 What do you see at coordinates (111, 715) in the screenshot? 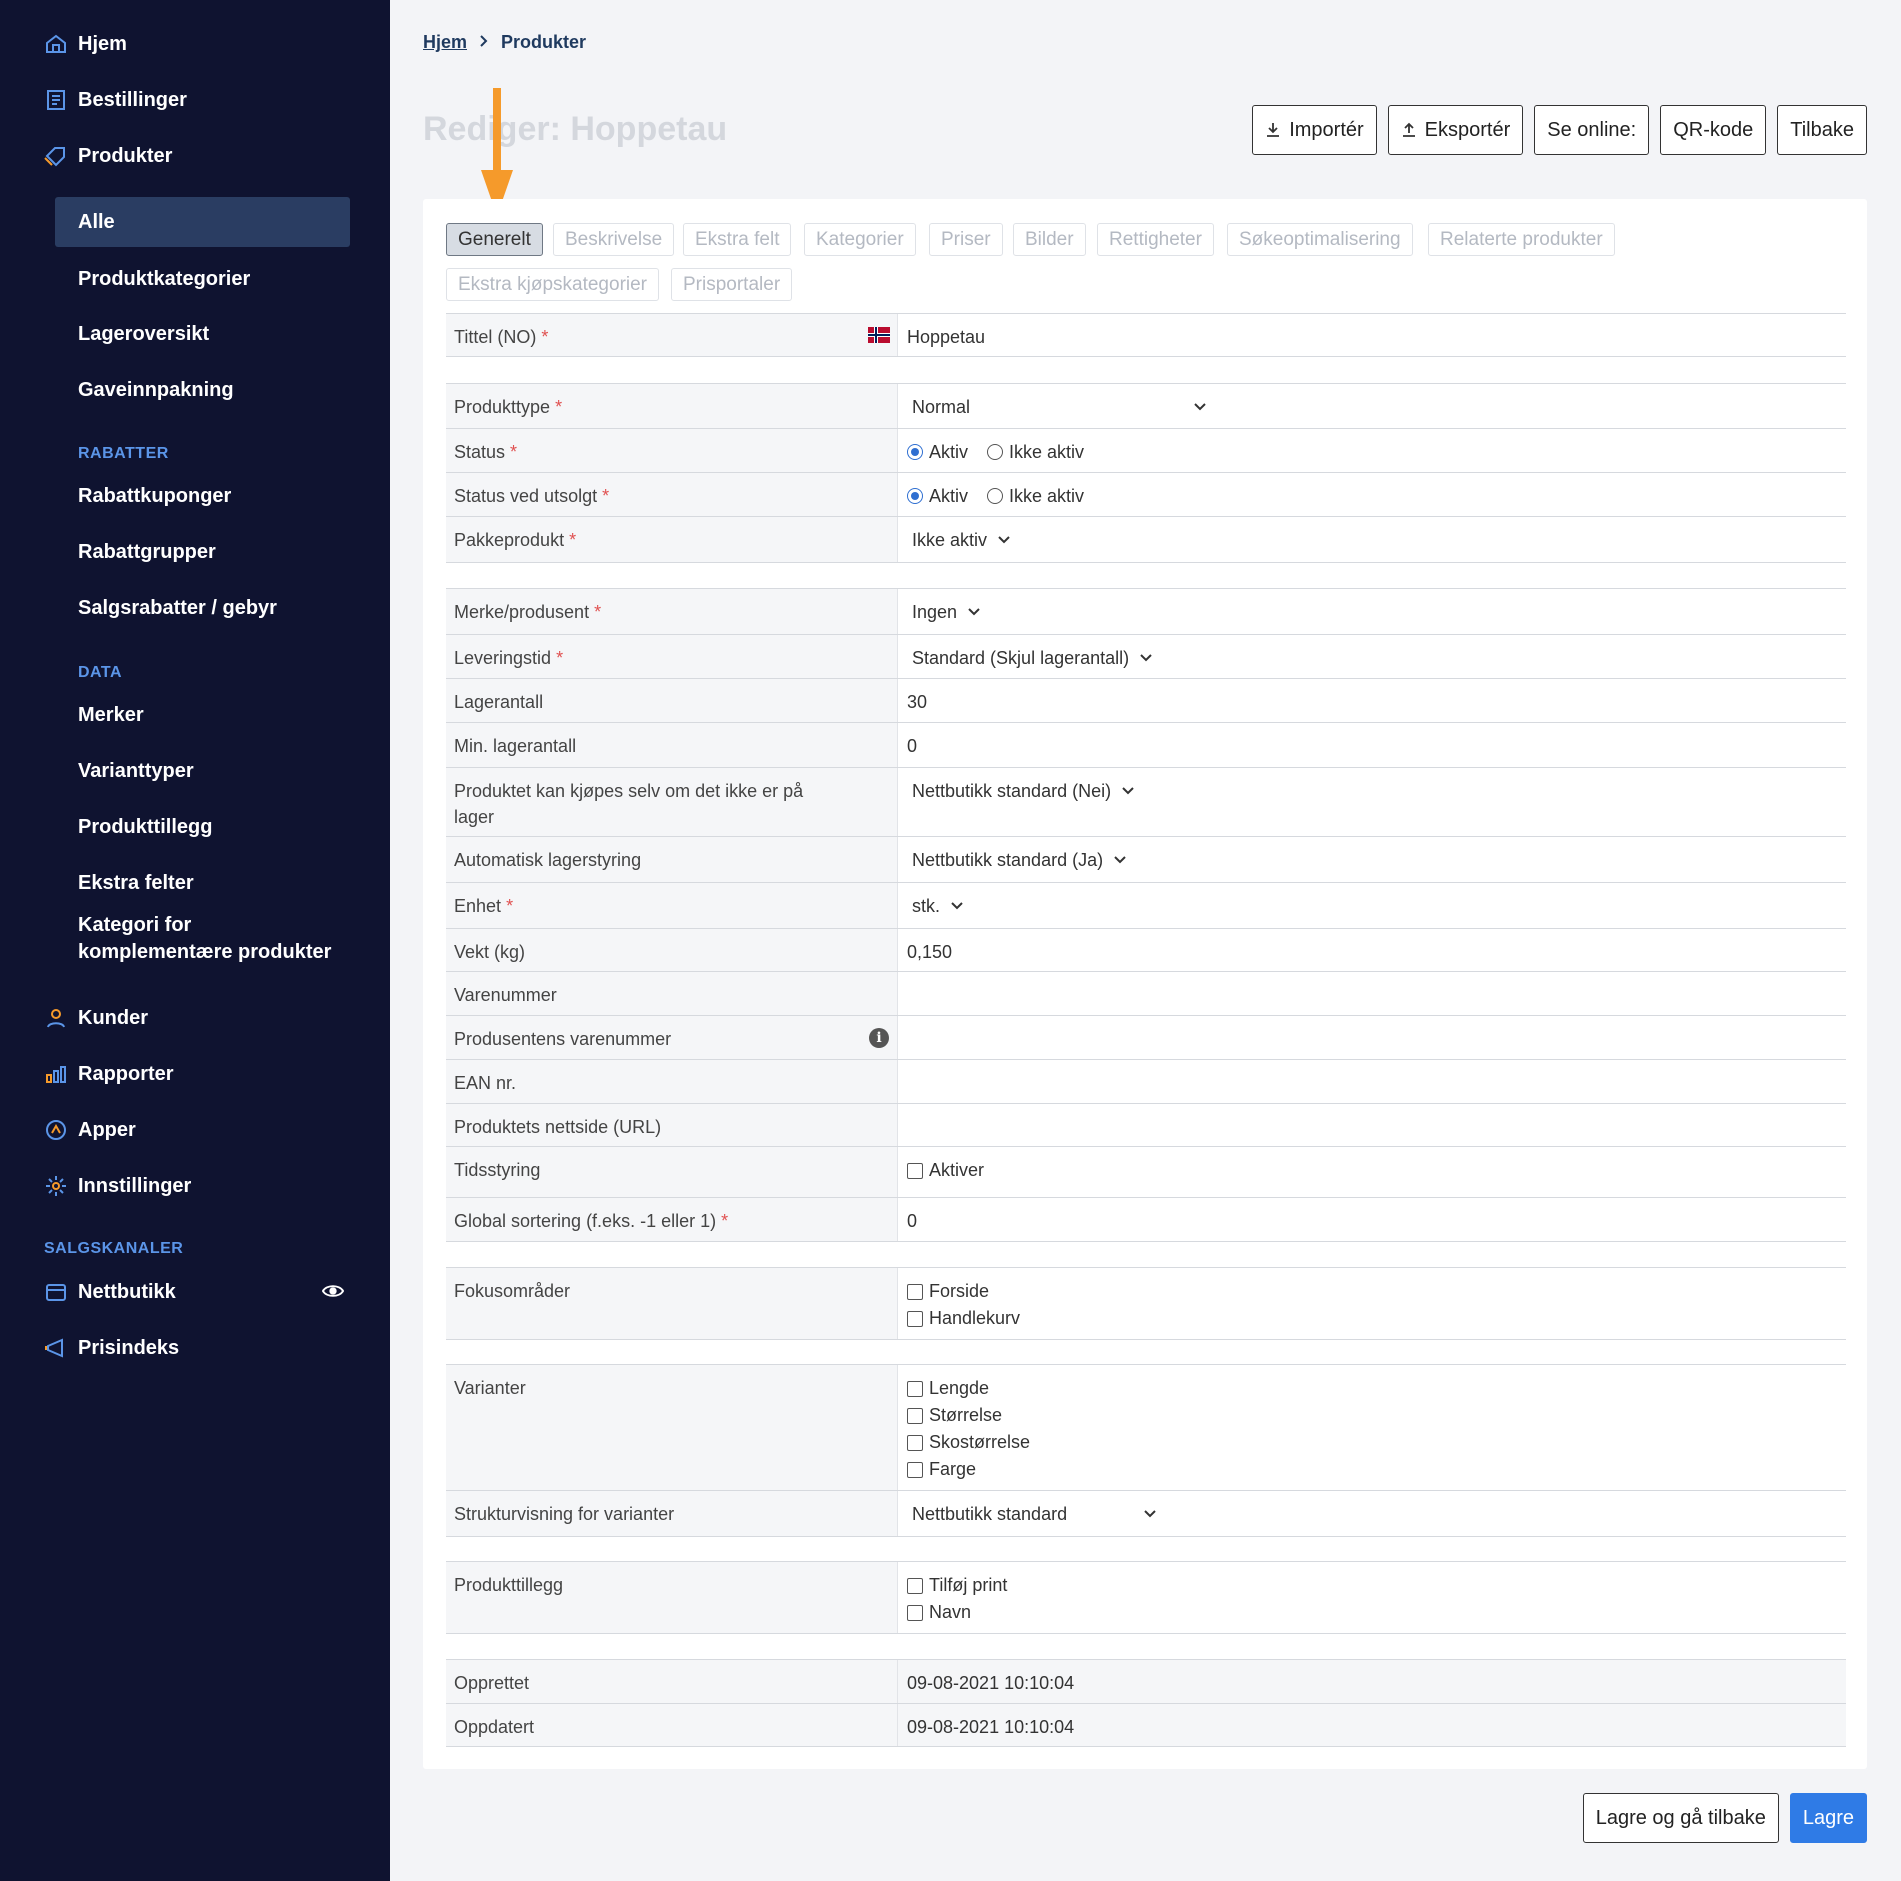
I see `sub-merker: Merker` at bounding box center [111, 715].